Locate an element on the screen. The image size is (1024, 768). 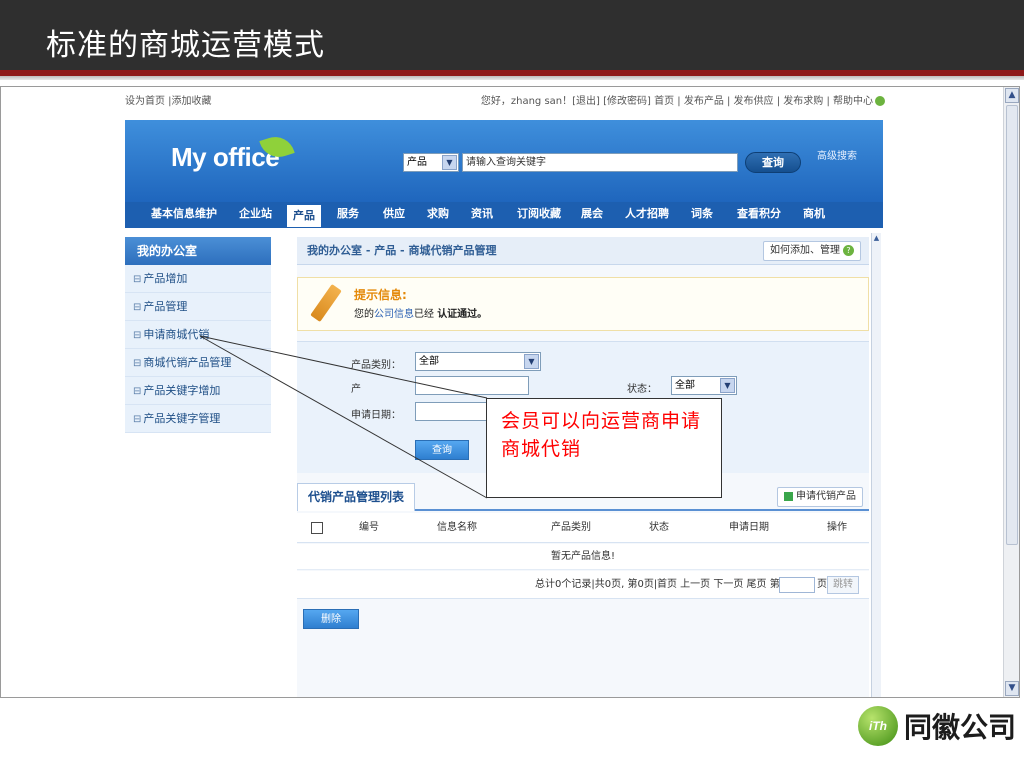
column-header-actions: 操作 is located at coordinates (837, 527).